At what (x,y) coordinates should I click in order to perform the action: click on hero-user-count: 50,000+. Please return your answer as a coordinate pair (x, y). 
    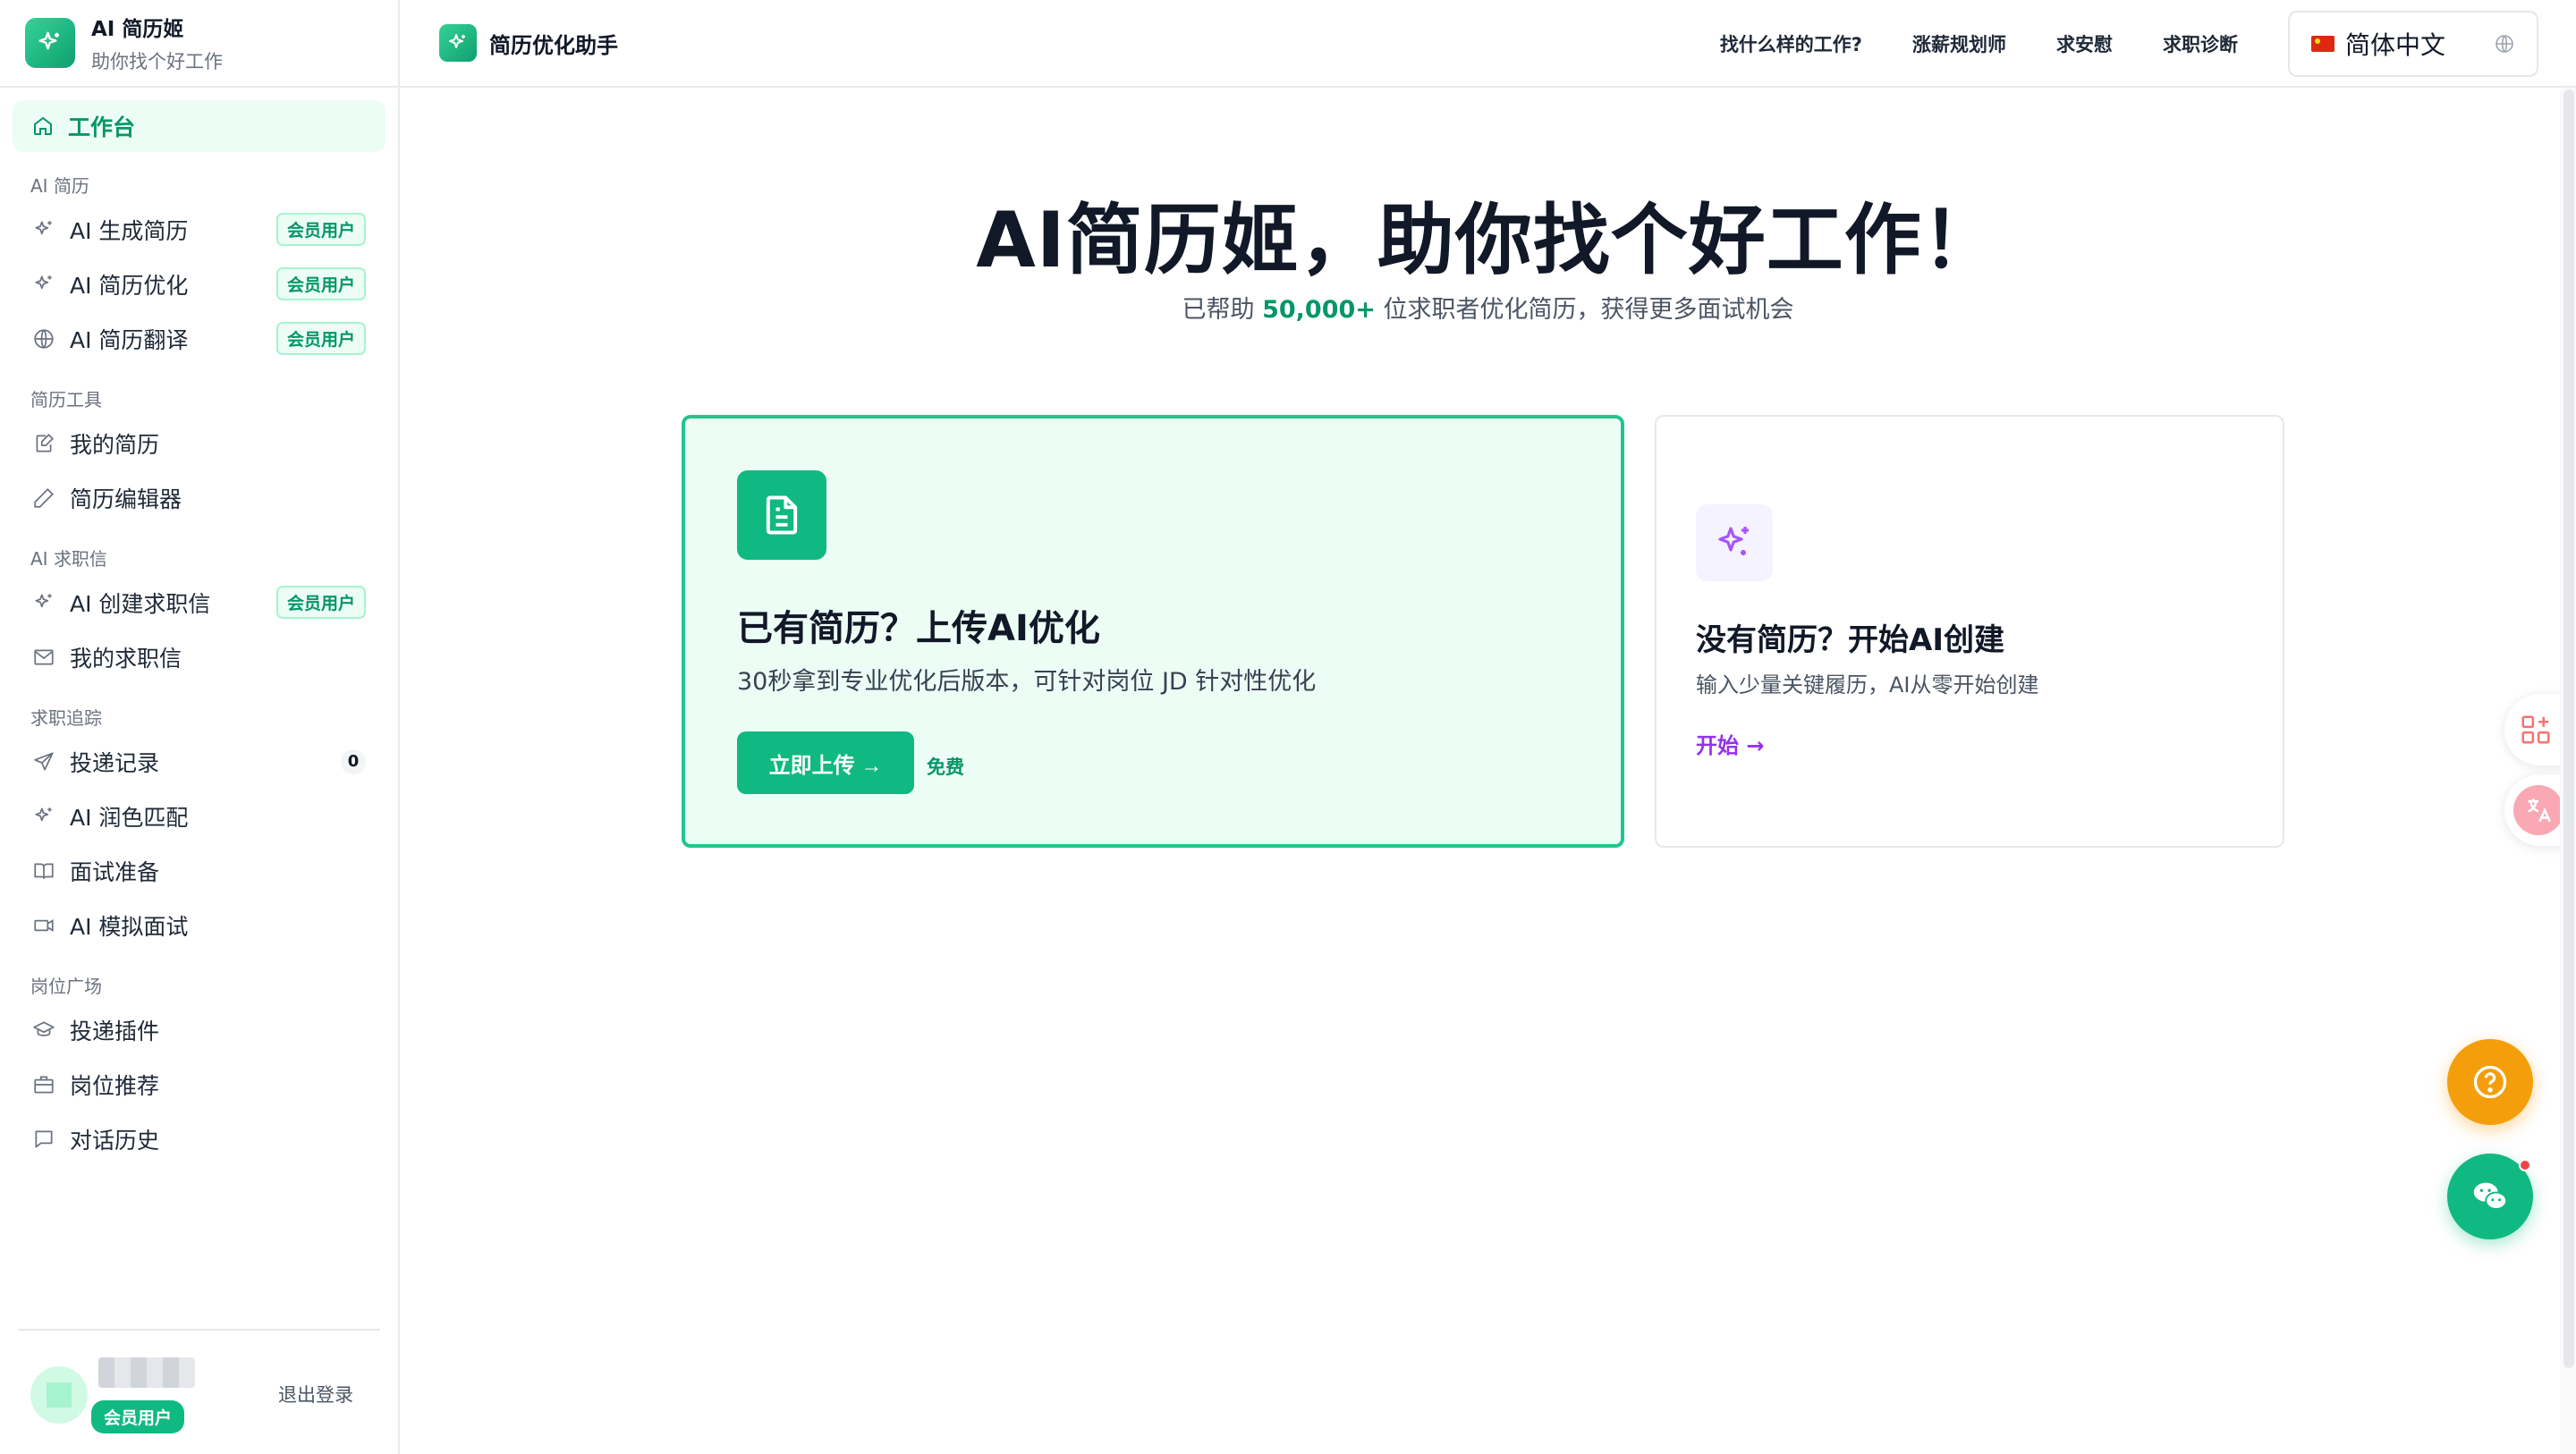
    Looking at the image, I should click on (1319, 310).